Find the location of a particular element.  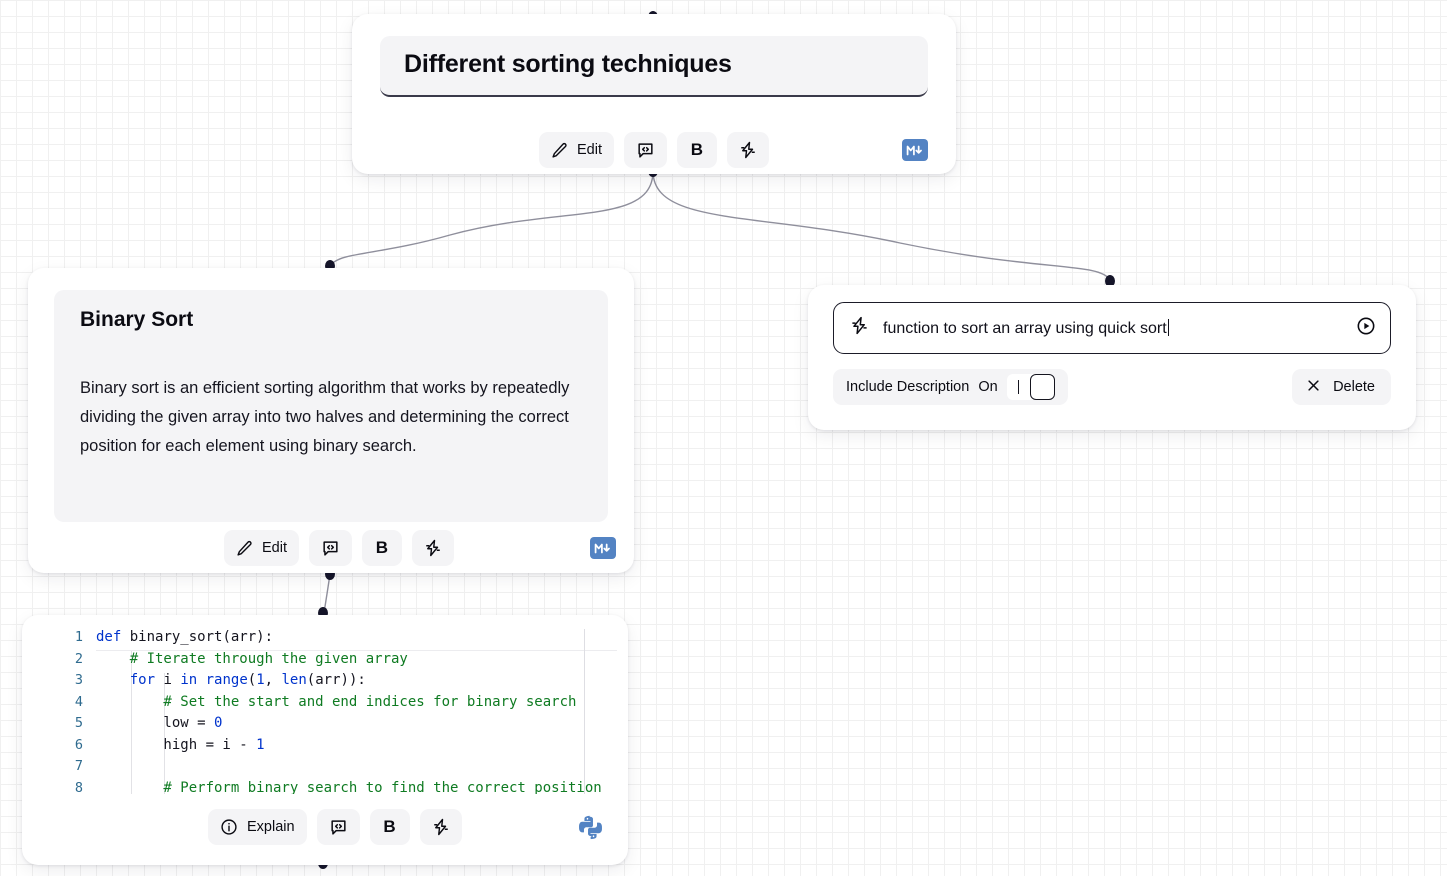

delete-button: Delete is located at coordinates (1341, 387).